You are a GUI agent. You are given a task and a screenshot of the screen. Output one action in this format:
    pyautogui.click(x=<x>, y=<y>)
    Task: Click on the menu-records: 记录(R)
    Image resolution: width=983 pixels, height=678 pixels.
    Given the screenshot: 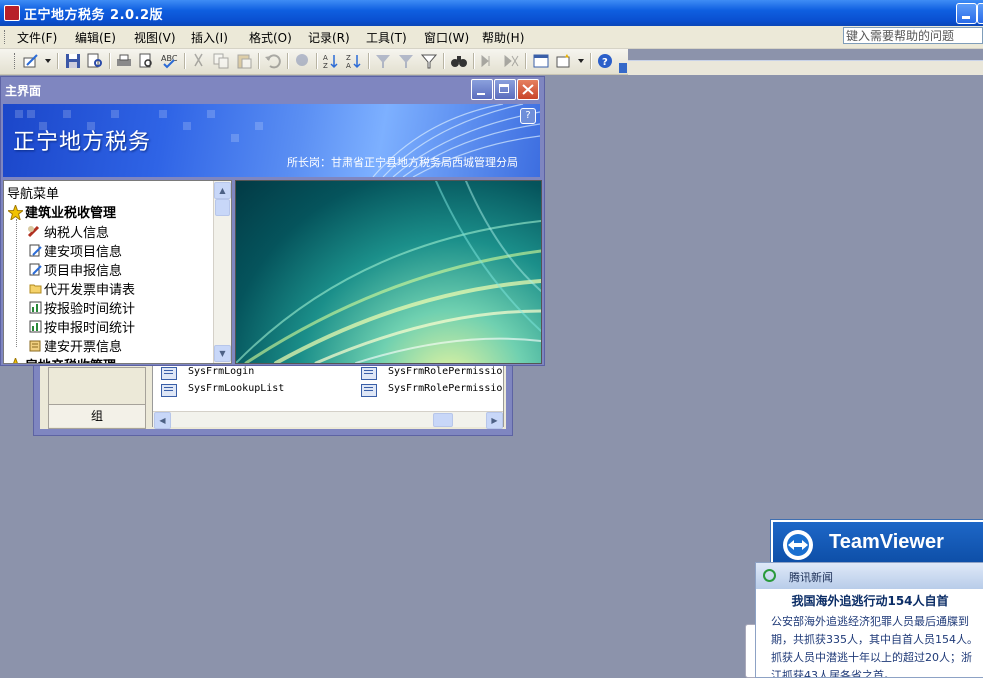 What is the action you would take?
    pyautogui.click(x=329, y=37)
    